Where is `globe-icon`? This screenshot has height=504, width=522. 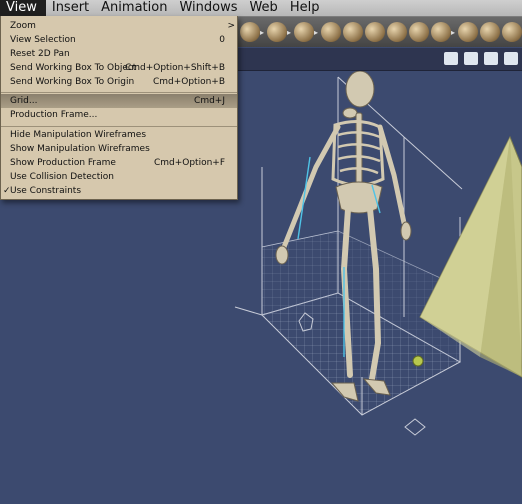
globe-icon is located at coordinates (491, 58).